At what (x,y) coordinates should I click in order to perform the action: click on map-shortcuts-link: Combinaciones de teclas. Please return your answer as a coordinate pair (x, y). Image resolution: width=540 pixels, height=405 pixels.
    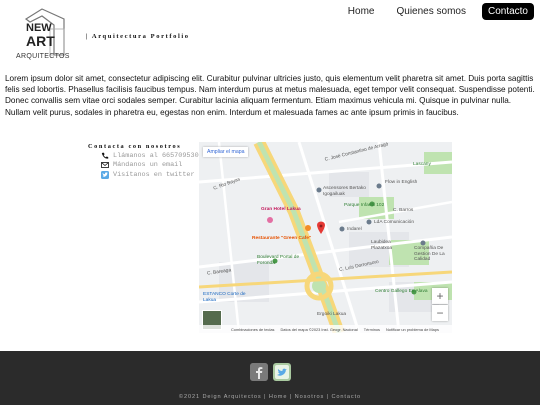
    Looking at the image, I should click on (252, 329).